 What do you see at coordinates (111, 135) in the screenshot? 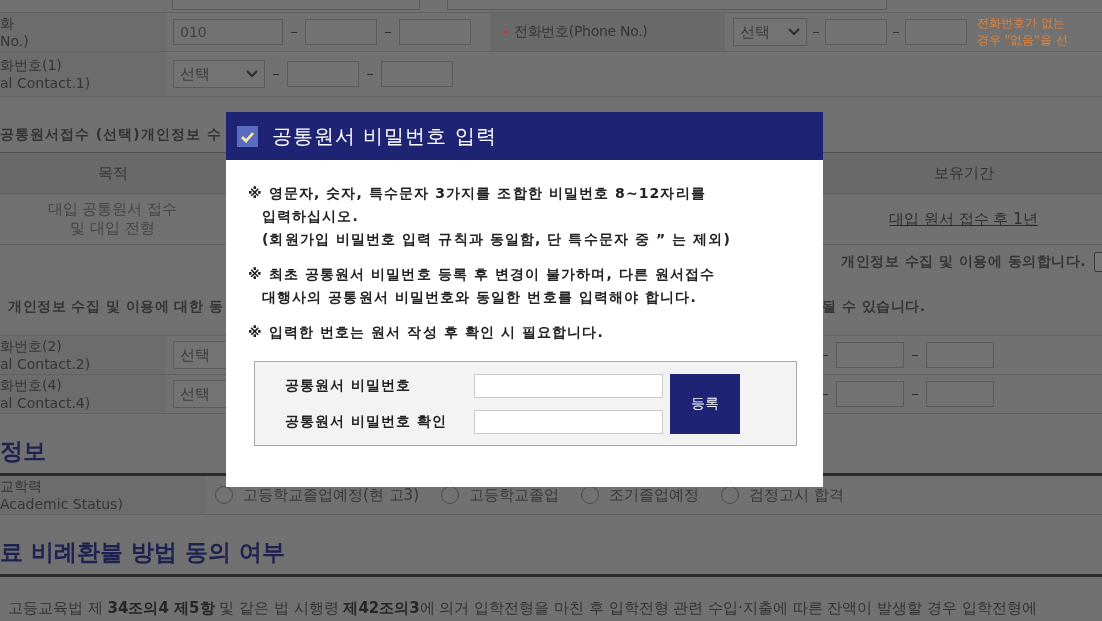
I see `section-title: 공통원서접수 (선택)개인정보 수` at bounding box center [111, 135].